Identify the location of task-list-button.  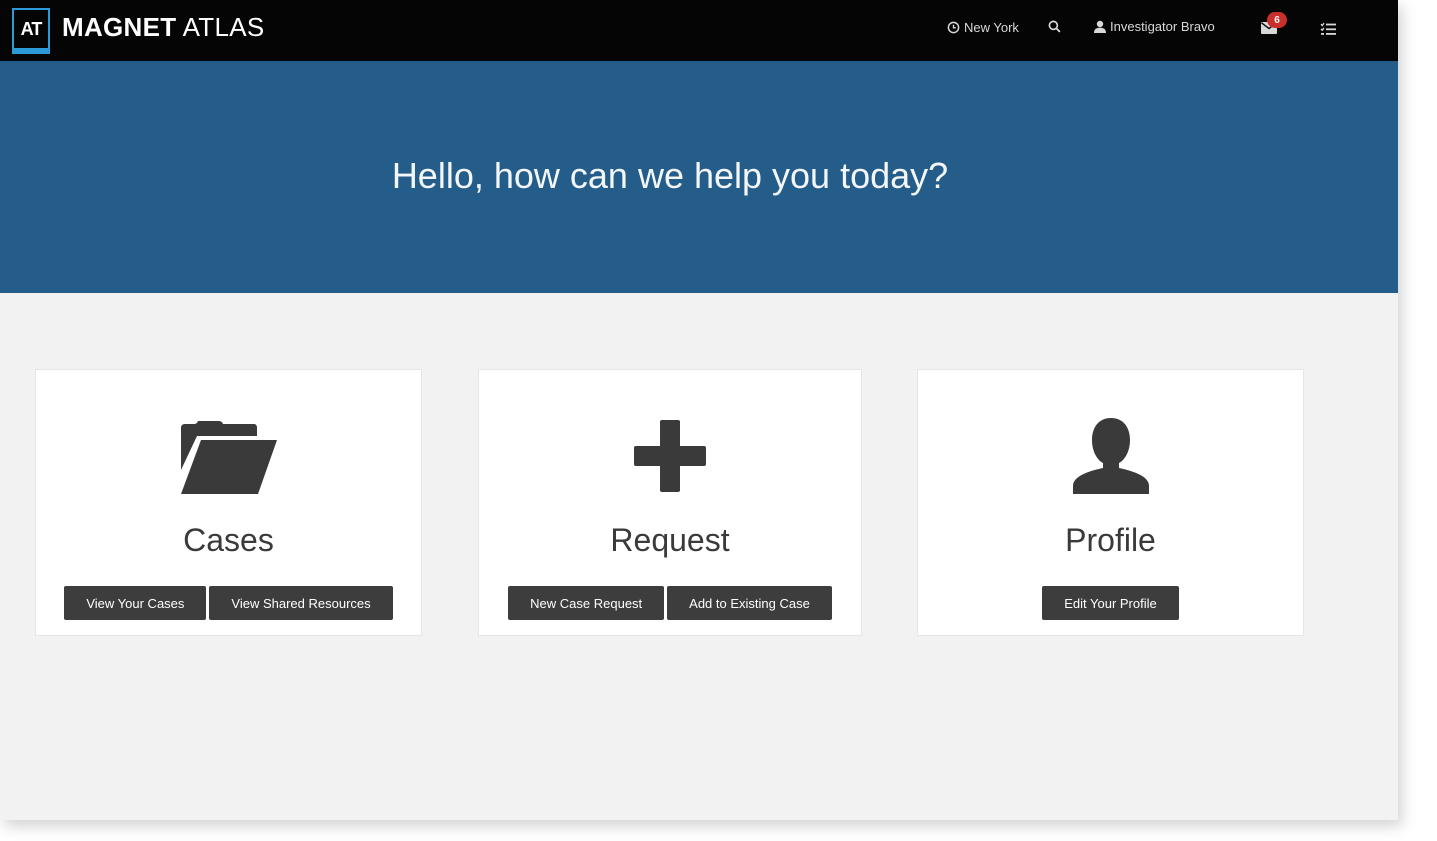
(1328, 29).